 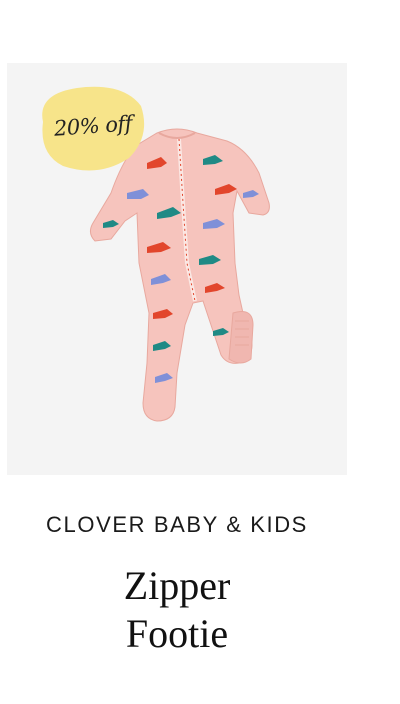 What do you see at coordinates (90, 128) in the screenshot?
I see `discount-badge: 20% off` at bounding box center [90, 128].